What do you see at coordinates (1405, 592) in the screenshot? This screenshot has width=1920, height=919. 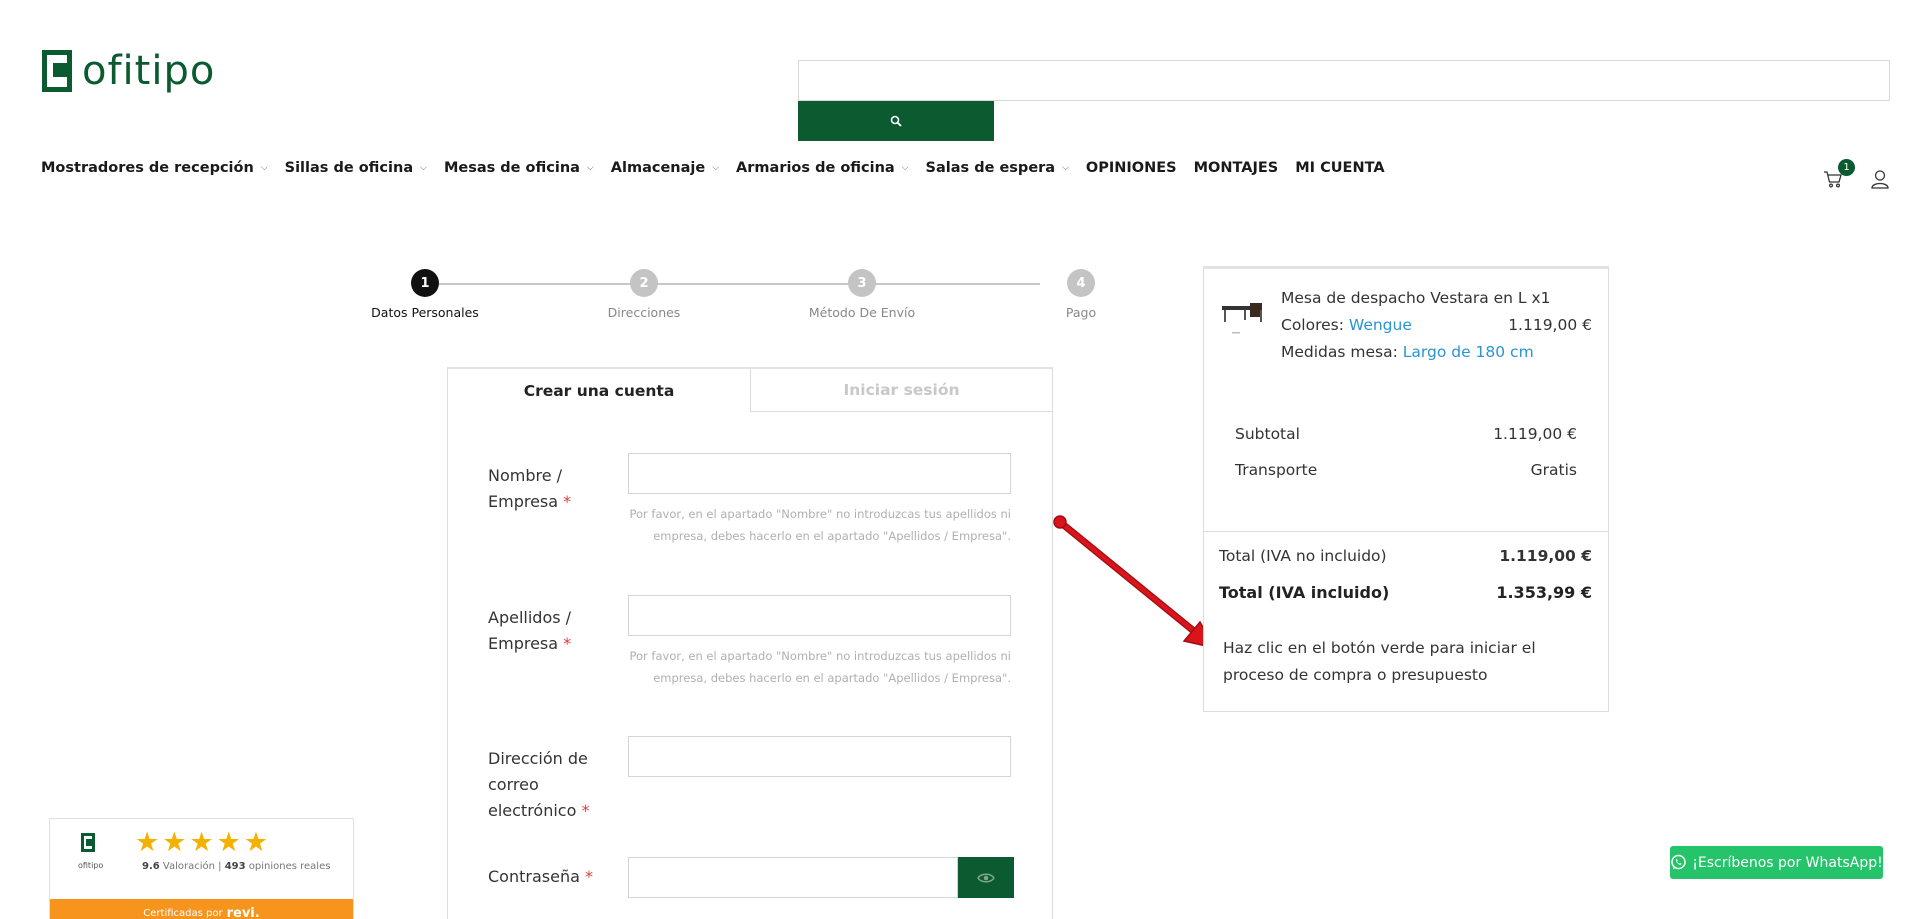 I see `total-vat-row: Total (IVA incluido) 1.353,99 €` at bounding box center [1405, 592].